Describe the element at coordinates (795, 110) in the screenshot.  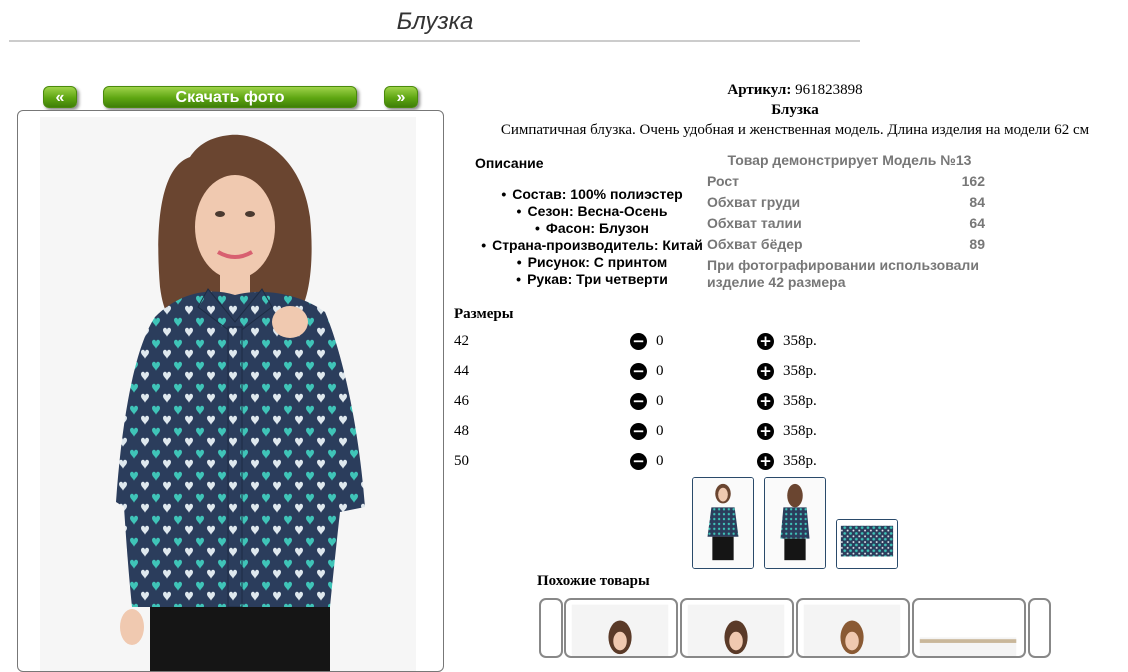
I see `product-name: Блузка` at that location.